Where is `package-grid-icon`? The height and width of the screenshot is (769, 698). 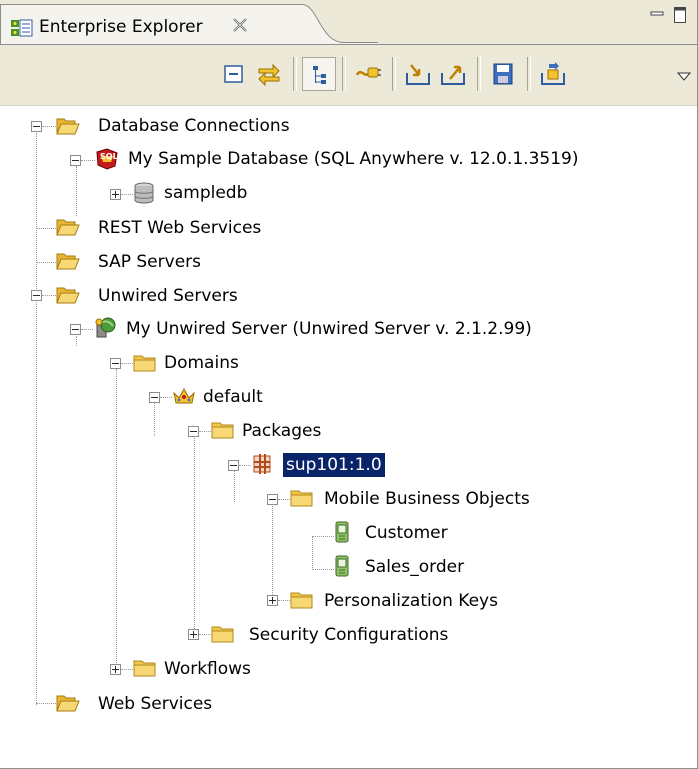
package-grid-icon is located at coordinates (263, 464).